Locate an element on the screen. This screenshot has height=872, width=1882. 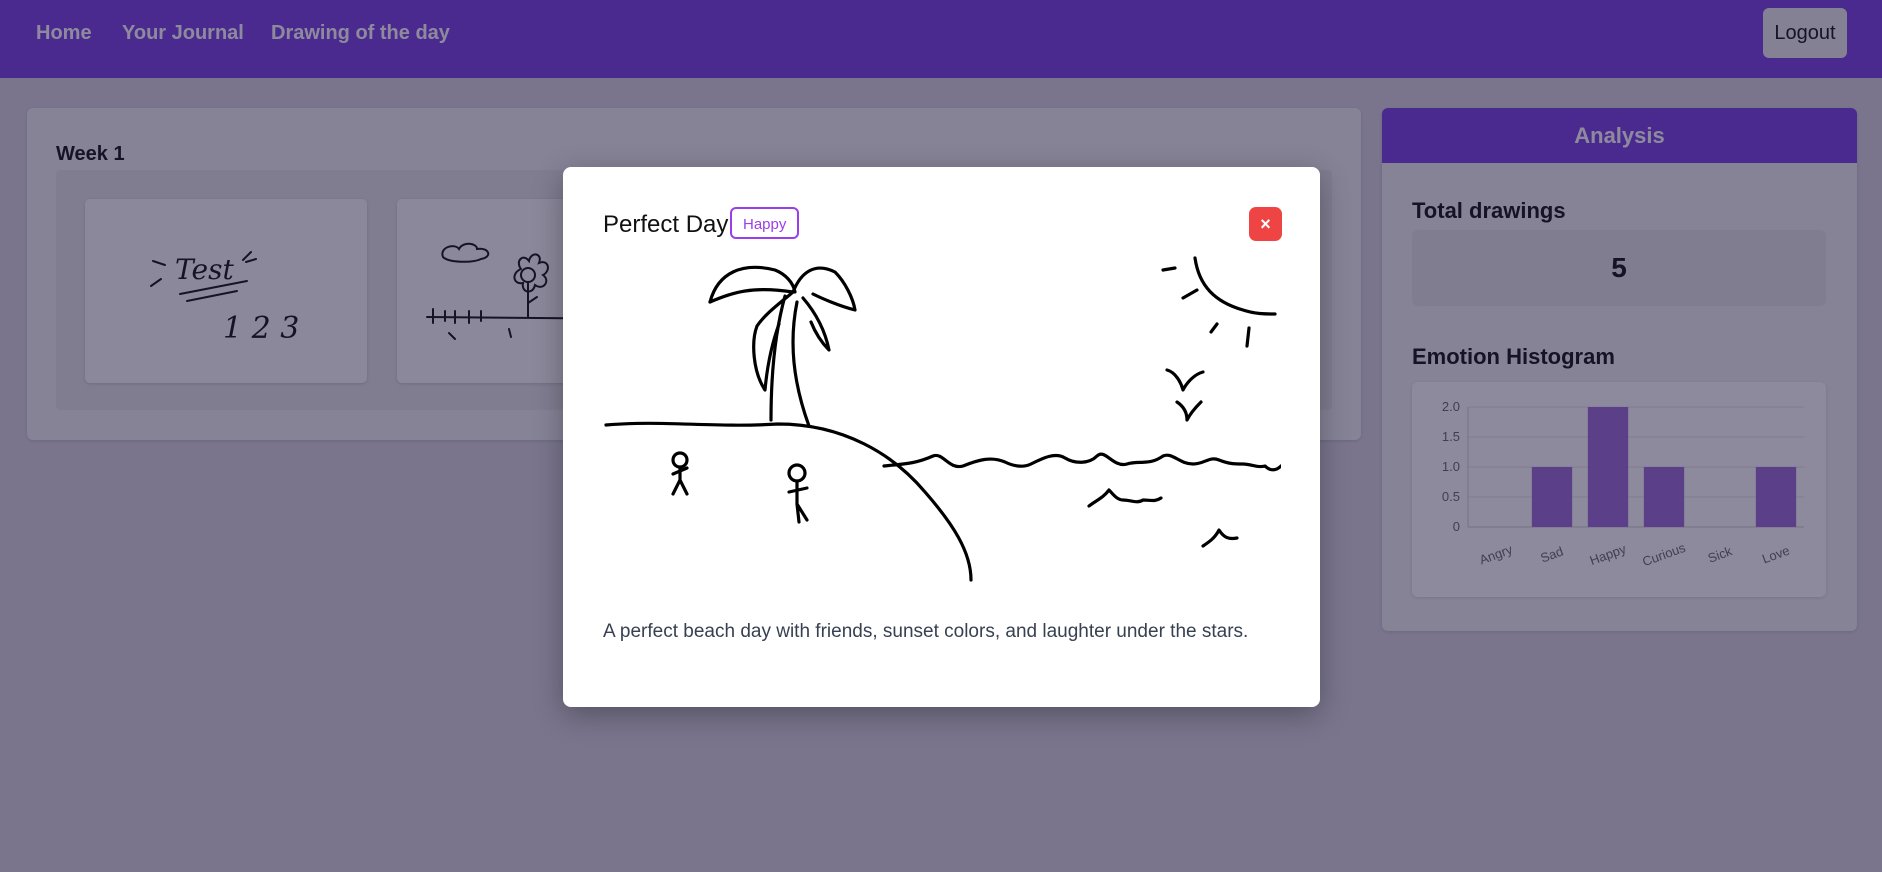
beach-drawing-image is located at coordinates (942, 419).